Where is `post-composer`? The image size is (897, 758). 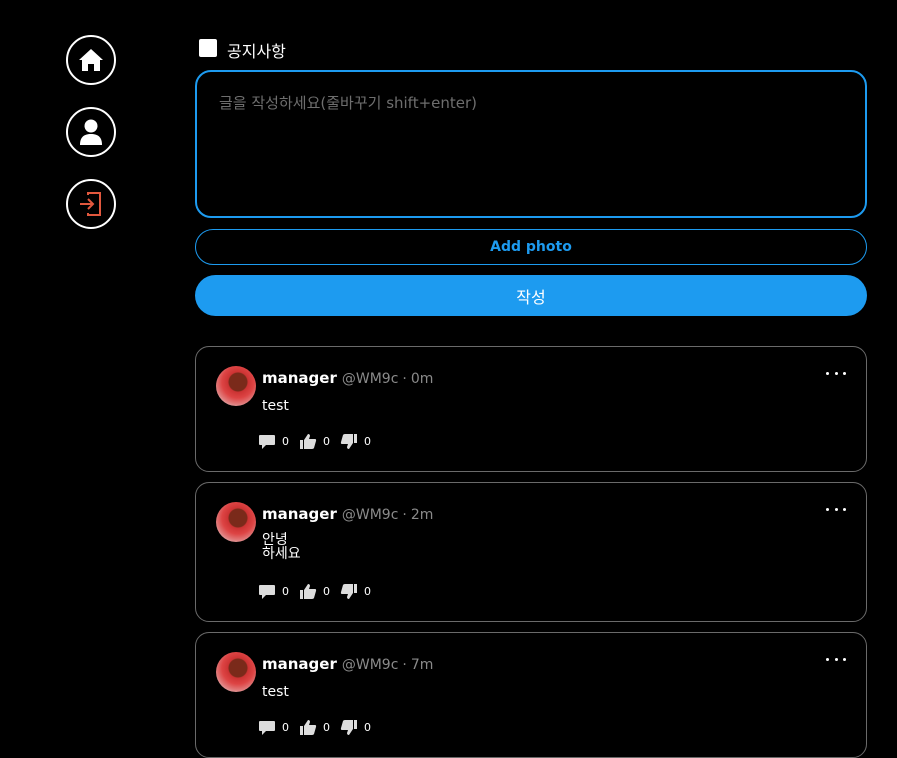
post-composer is located at coordinates (531, 144).